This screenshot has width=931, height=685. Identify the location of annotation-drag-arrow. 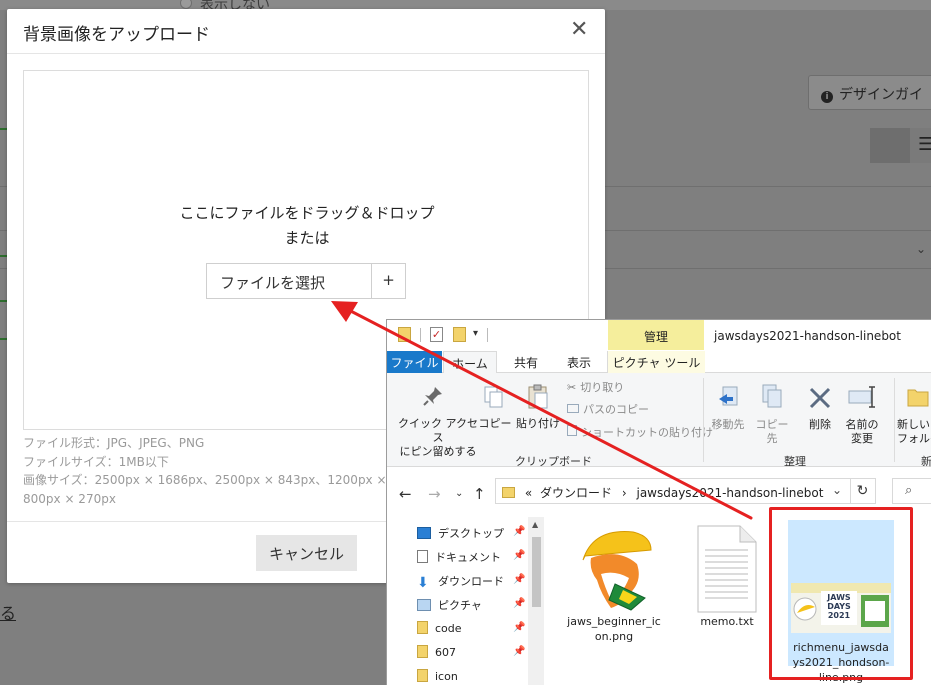
(542, 410).